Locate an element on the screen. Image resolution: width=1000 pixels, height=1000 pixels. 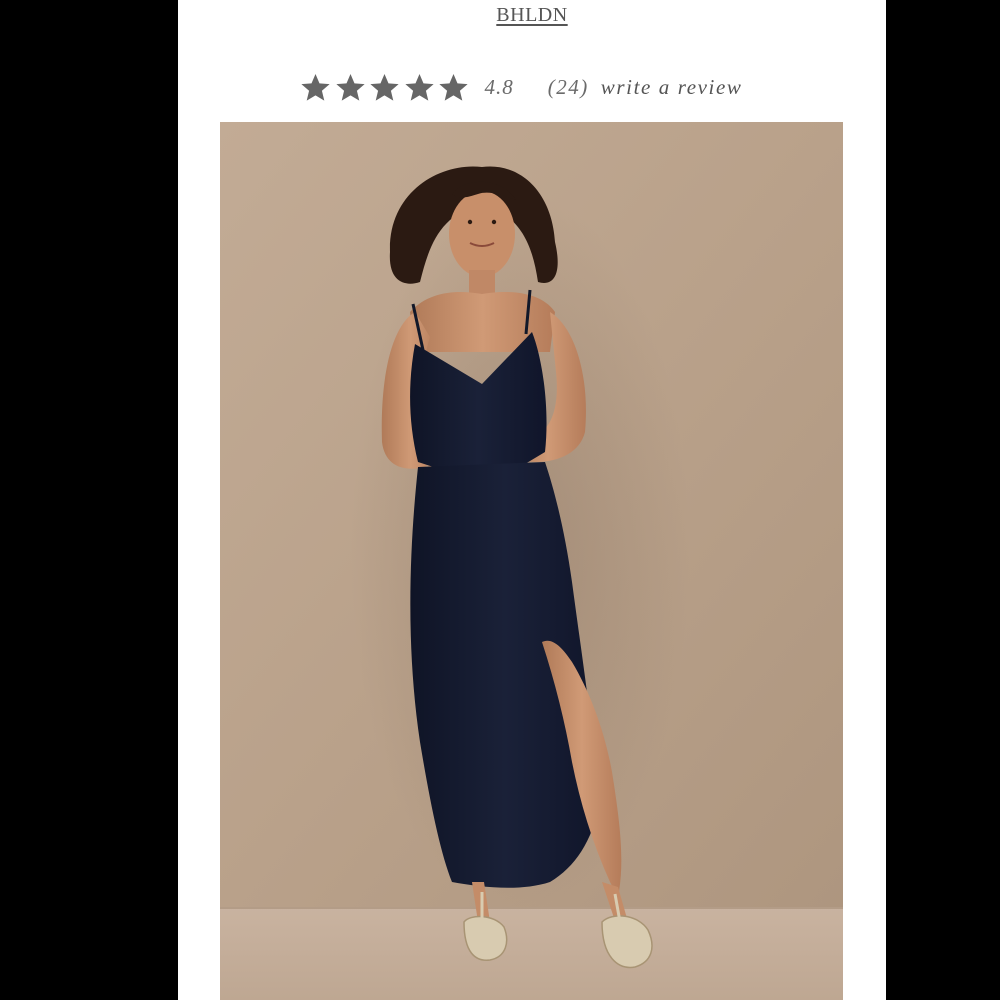
star-rating is located at coordinates (386, 87).